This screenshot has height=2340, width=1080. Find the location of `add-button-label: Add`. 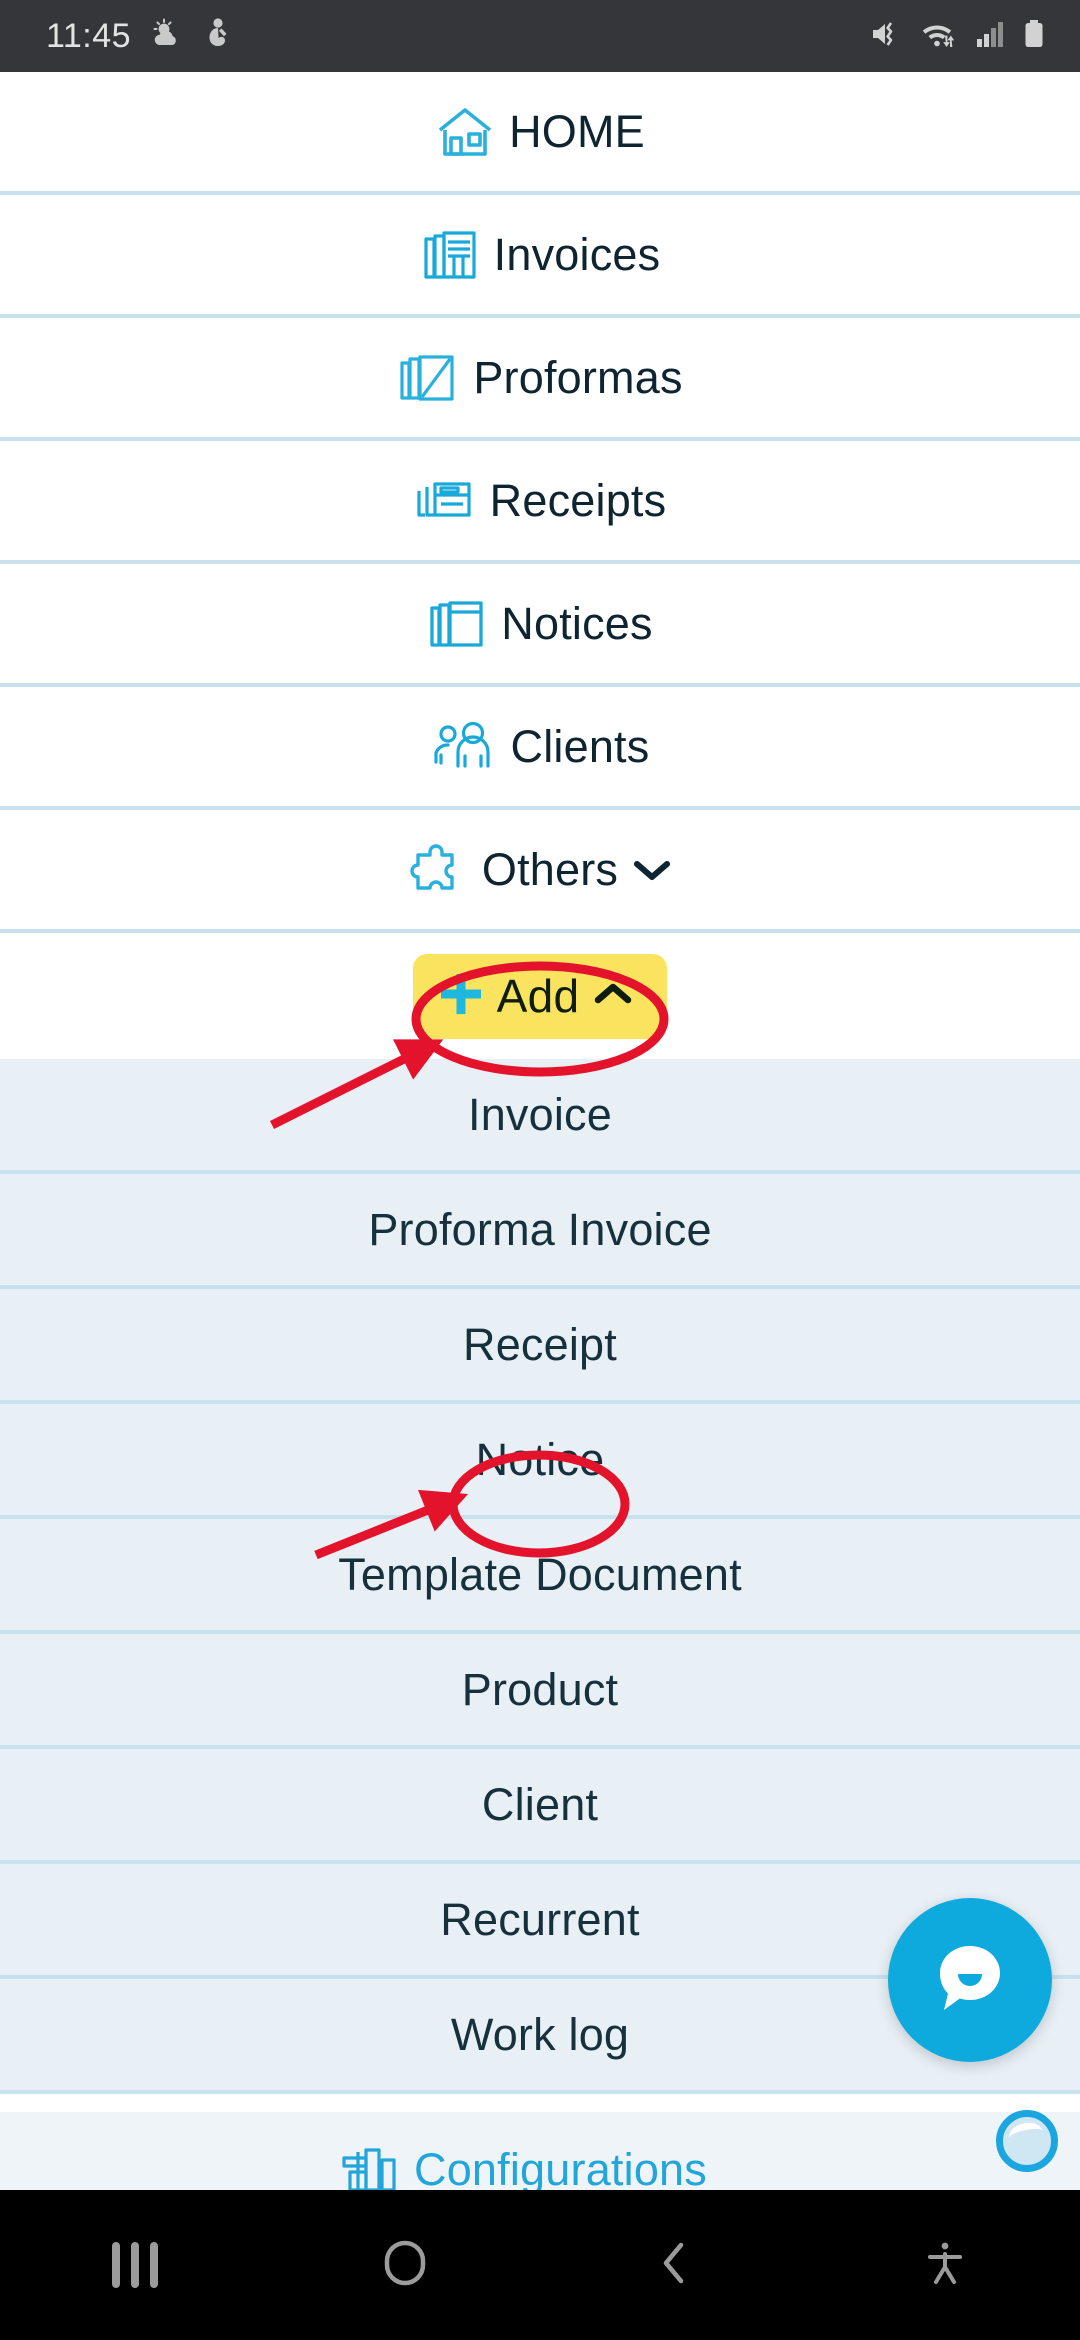

add-button-label: Add is located at coordinates (538, 996).